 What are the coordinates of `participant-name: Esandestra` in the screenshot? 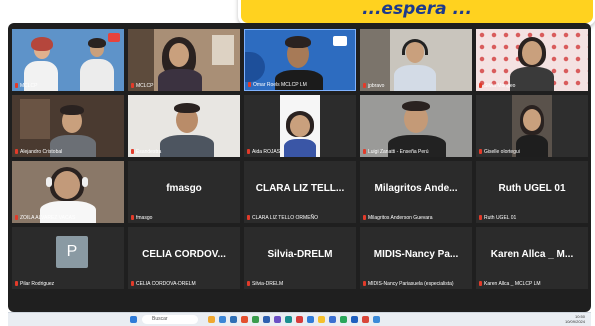 It's located at (146, 152).